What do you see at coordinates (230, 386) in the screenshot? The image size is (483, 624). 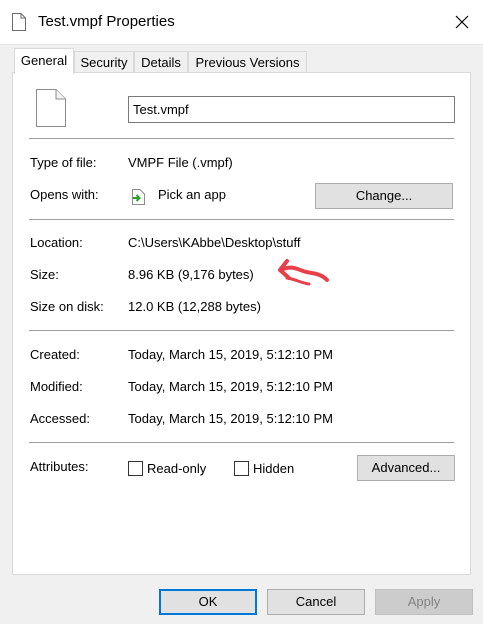 I see `modified-value: Today, March 15, 2019, 5:12:10 PM` at bounding box center [230, 386].